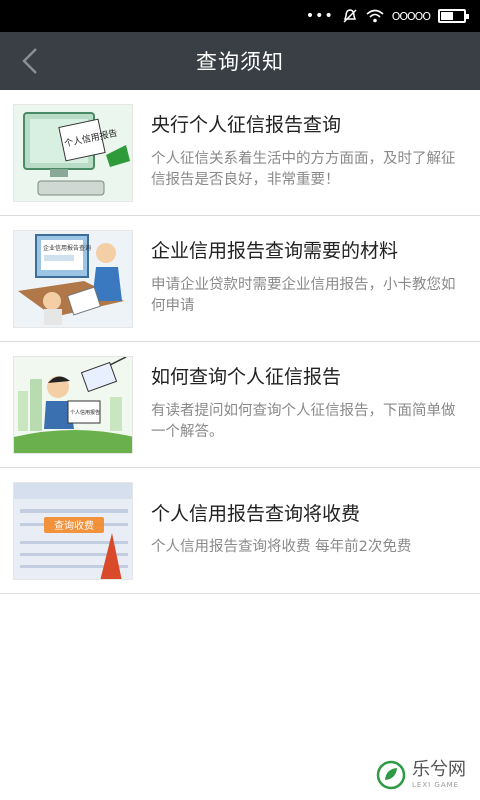 The image size is (480, 800). I want to click on mute-icon, so click(350, 16).